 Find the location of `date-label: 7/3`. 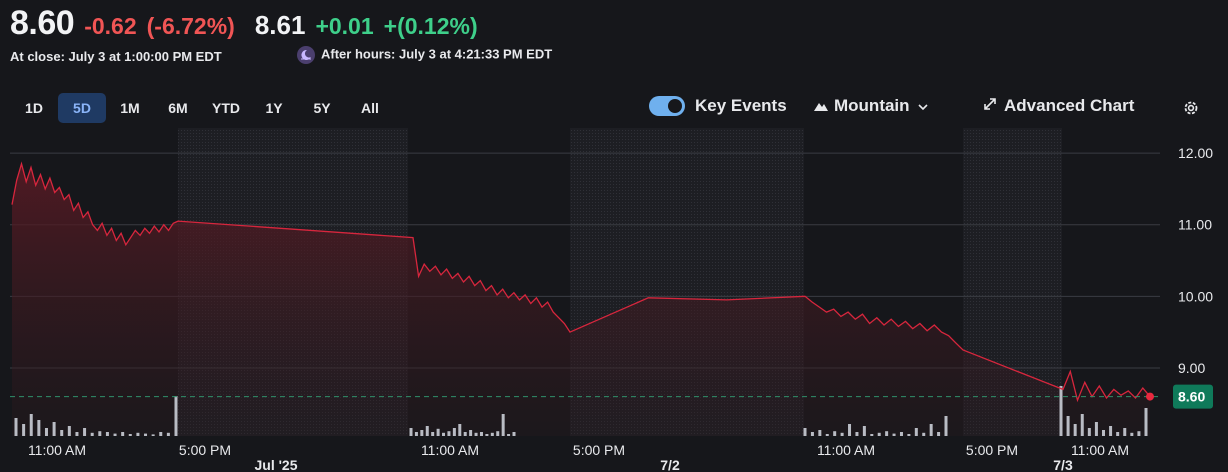

date-label: 7/3 is located at coordinates (1063, 464).